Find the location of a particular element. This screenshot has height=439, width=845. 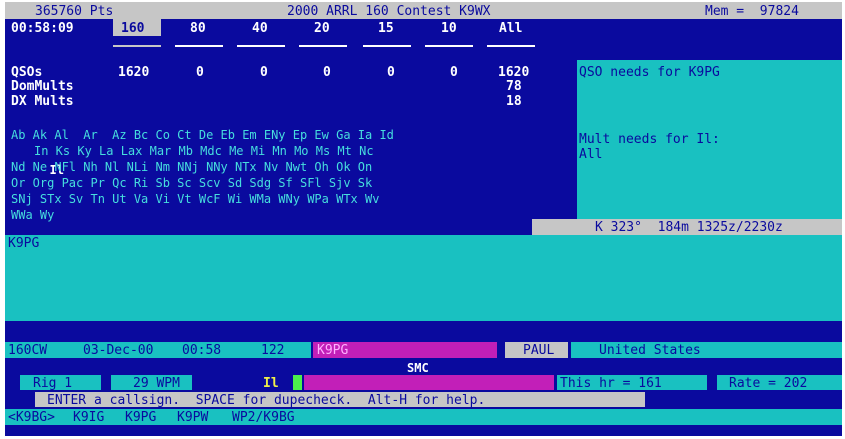

qso-needs-label: QSO needs for K9PG is located at coordinates (649, 72).